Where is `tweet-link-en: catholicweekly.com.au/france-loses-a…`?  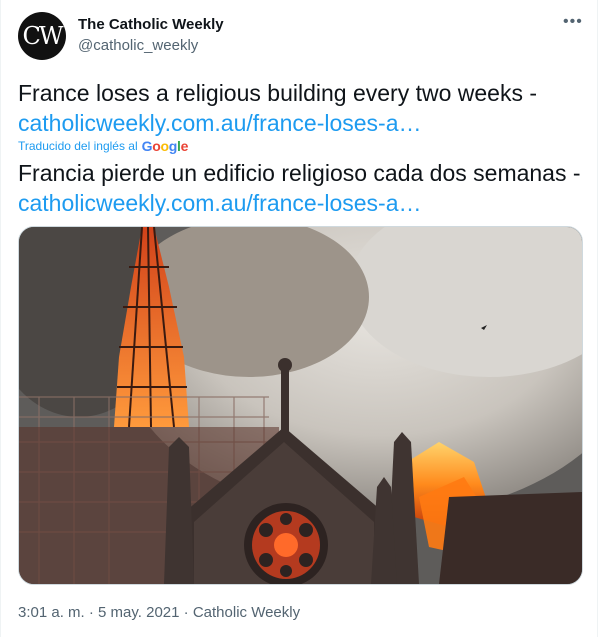
tweet-link-en: catholicweekly.com.au/france-loses-a… is located at coordinates (220, 123).